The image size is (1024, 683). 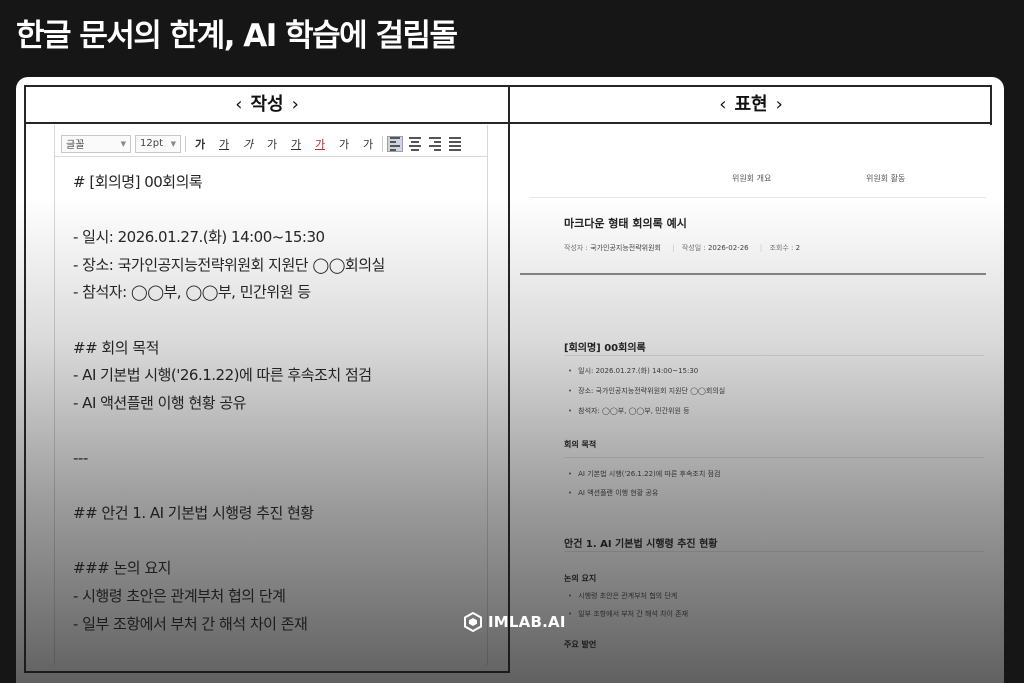 What do you see at coordinates (728, 248) in the screenshot?
I see `date-value: 2026-02-26` at bounding box center [728, 248].